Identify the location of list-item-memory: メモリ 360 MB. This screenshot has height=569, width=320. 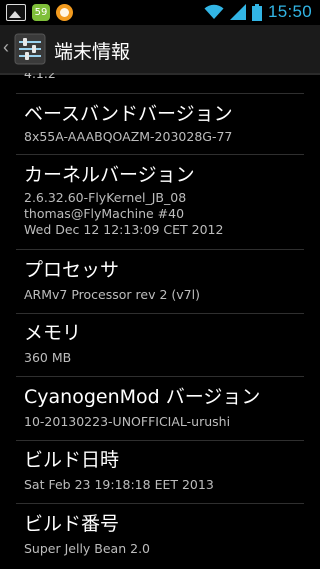
(160, 345).